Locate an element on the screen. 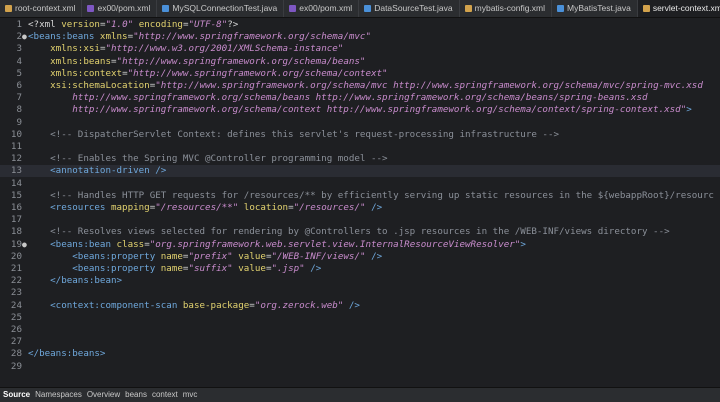  line-number: 12 is located at coordinates (16, 159).